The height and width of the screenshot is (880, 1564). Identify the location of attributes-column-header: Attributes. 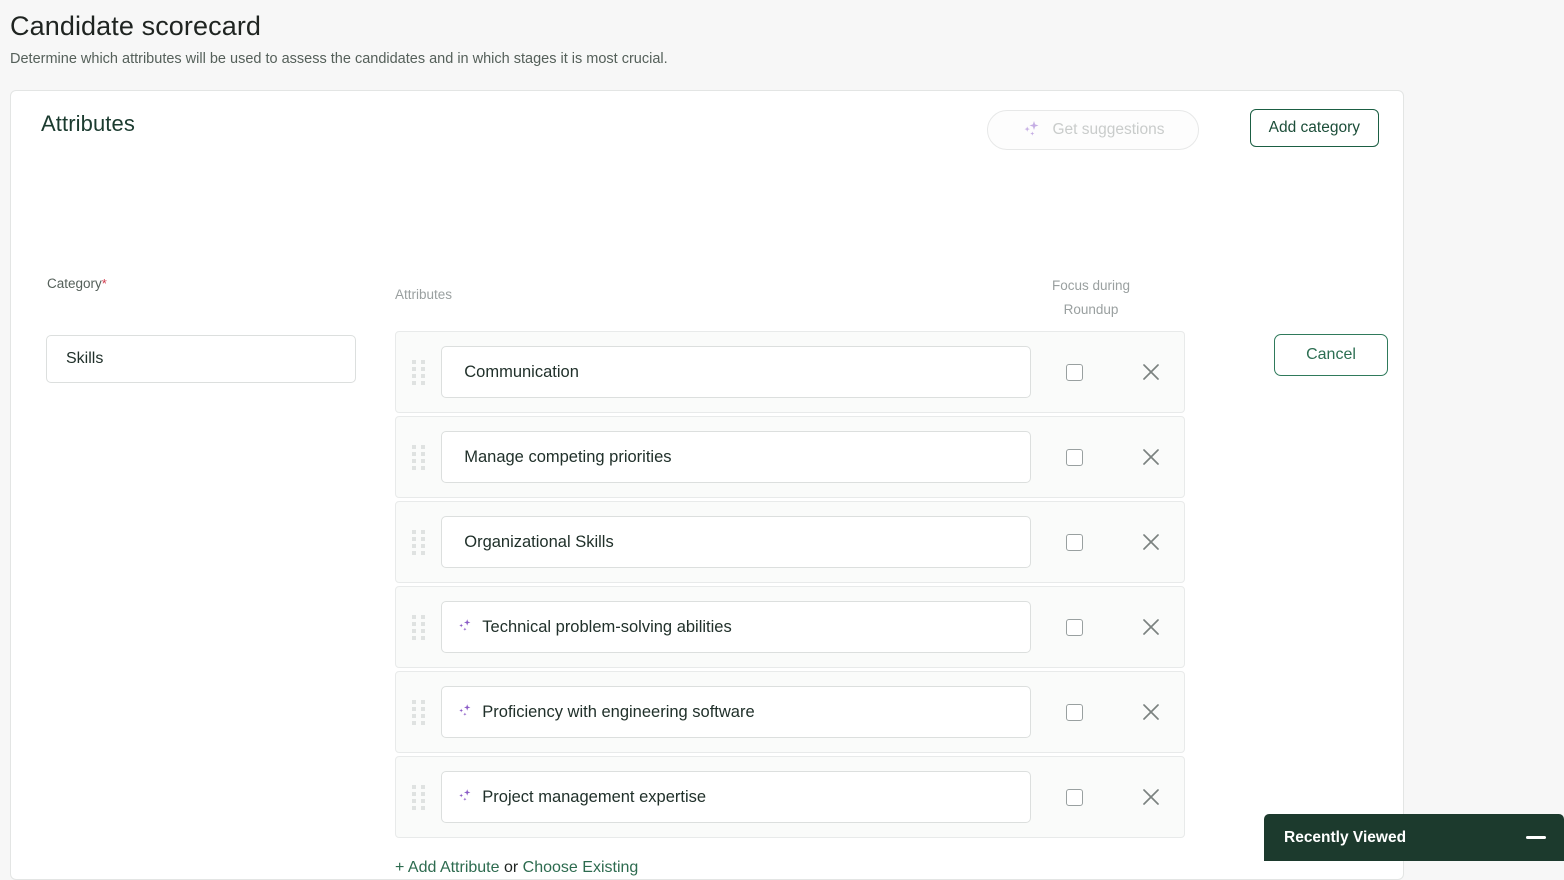
(424, 294).